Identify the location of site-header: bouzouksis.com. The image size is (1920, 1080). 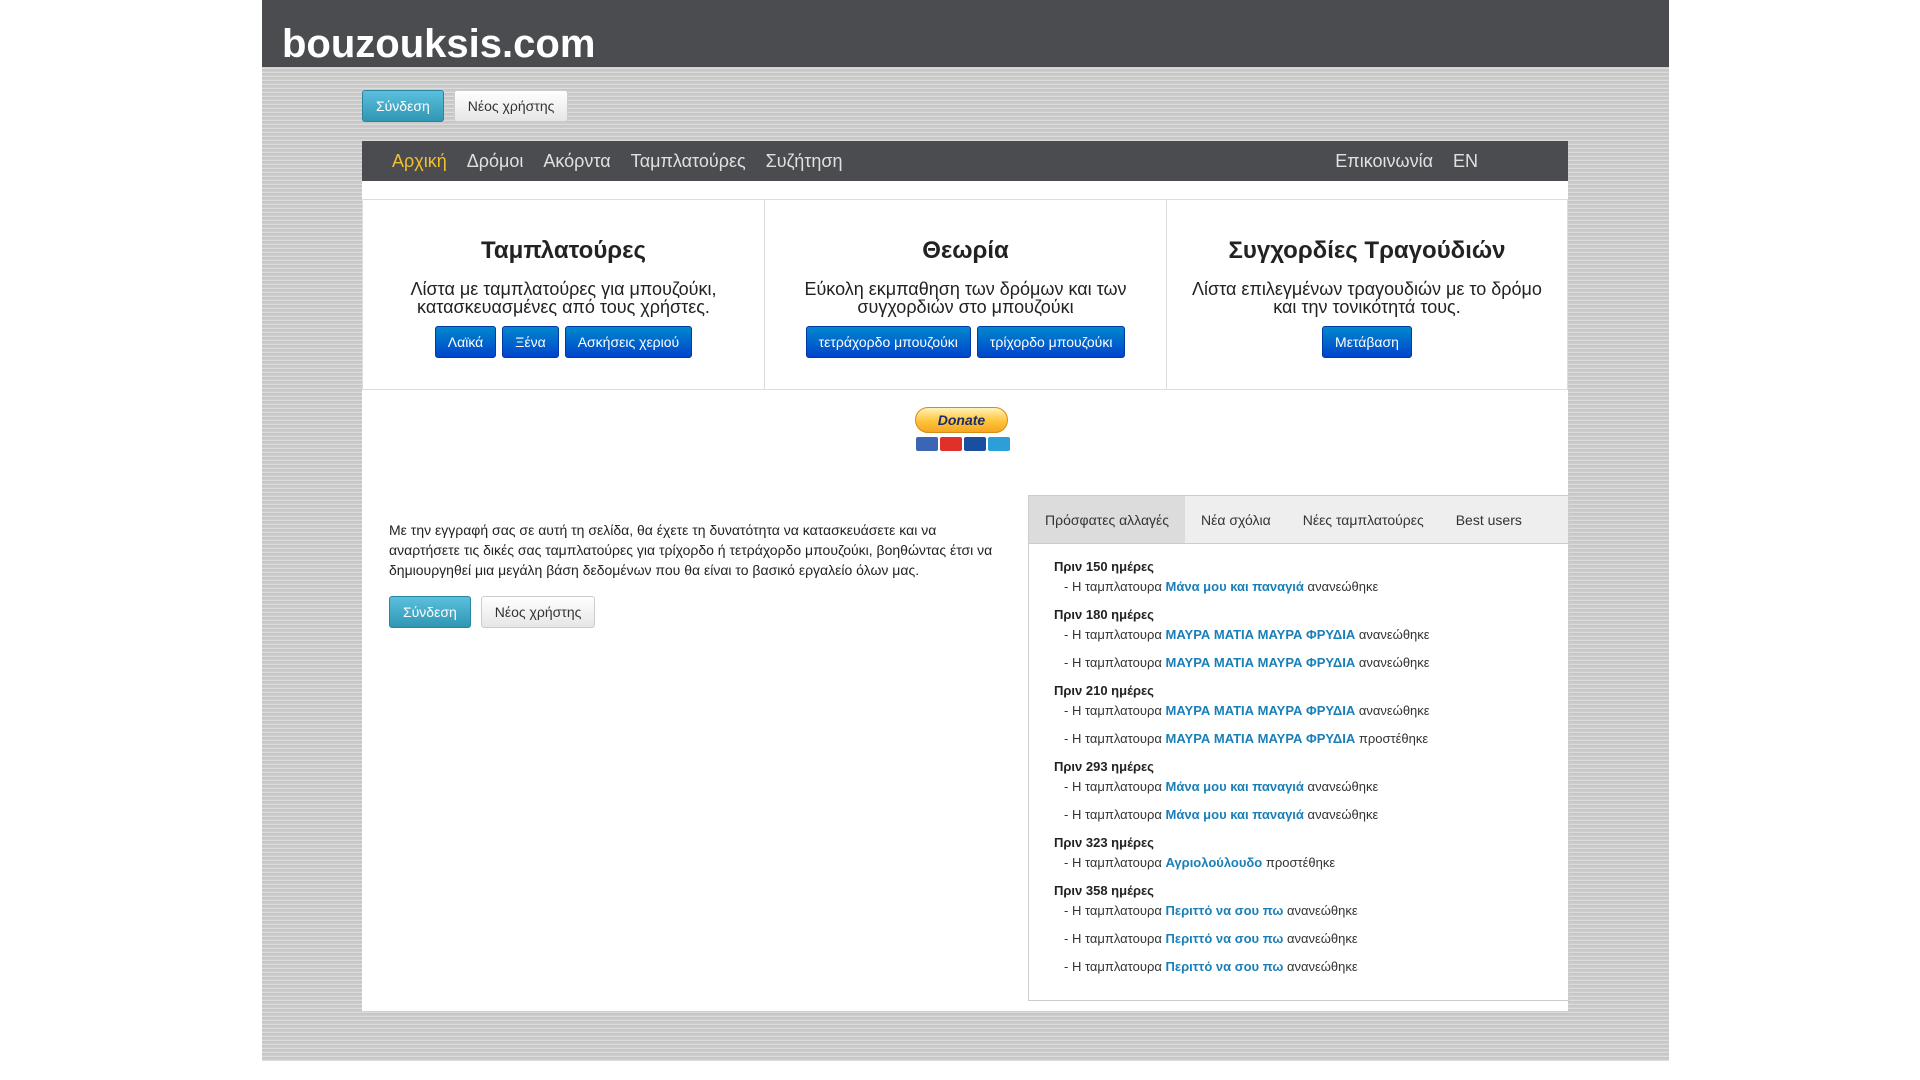
(965, 33).